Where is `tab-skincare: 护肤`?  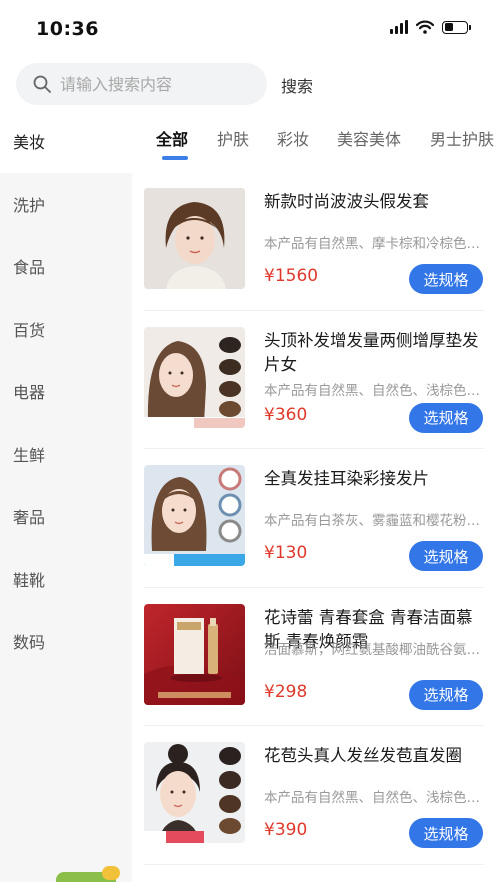 tab-skincare: 护肤 is located at coordinates (233, 138).